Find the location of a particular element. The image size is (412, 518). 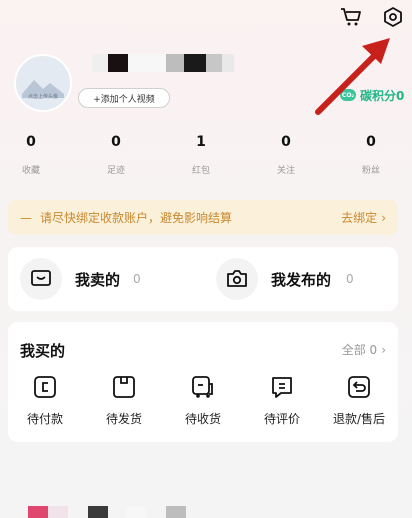

order-label: 待评价 is located at coordinates (281, 419).